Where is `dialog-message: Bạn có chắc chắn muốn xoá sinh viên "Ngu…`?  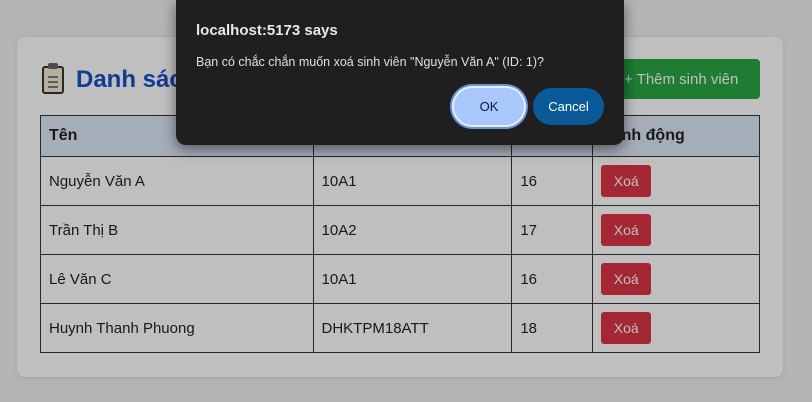 dialog-message: Bạn có chắc chắn muốn xoá sinh viên "Ngu… is located at coordinates (370, 62).